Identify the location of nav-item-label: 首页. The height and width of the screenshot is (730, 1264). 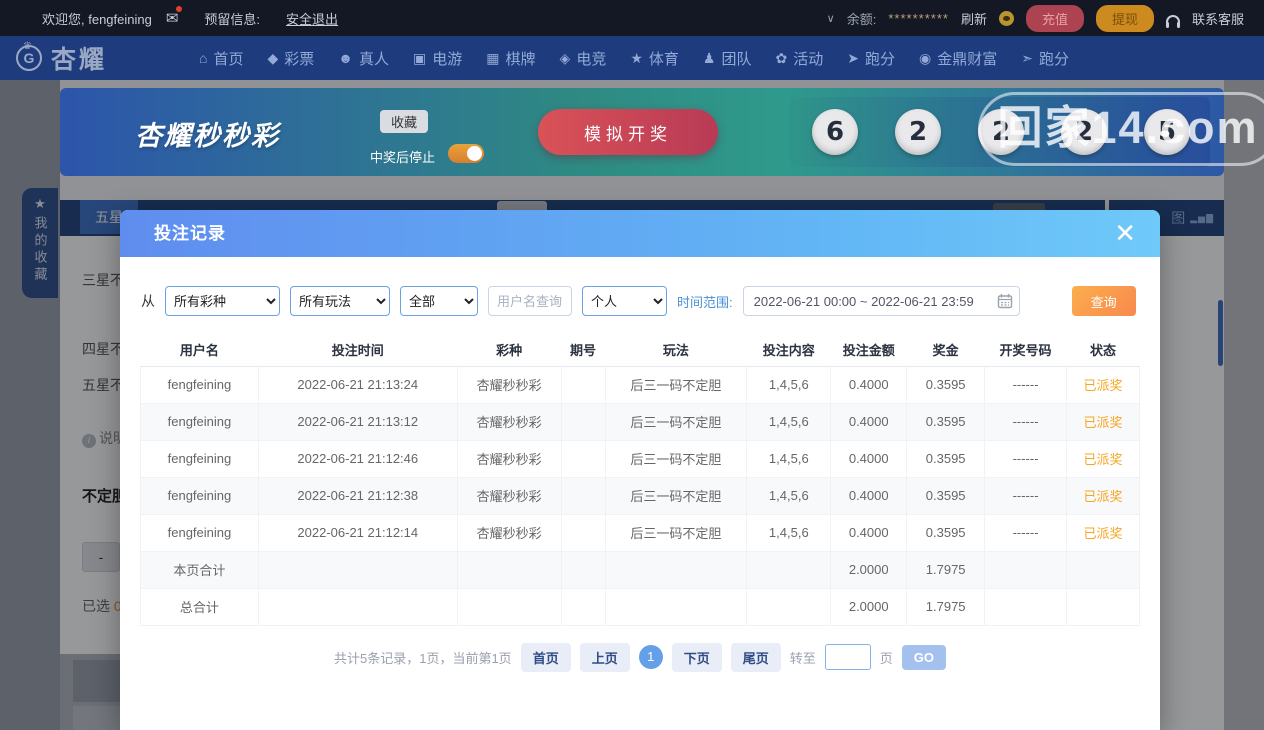
(228, 59).